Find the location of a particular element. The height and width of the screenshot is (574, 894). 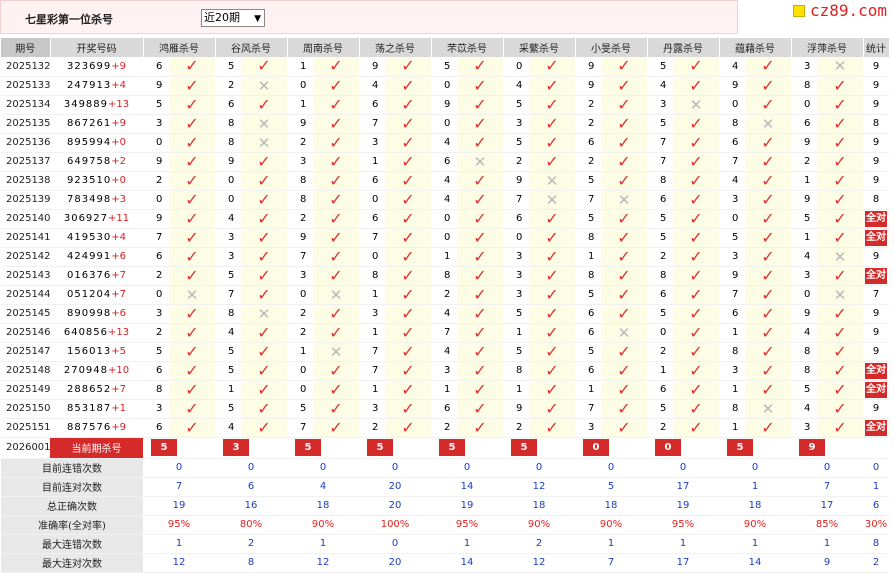

brand-logo: cz89.com is located at coordinates (841, 11).